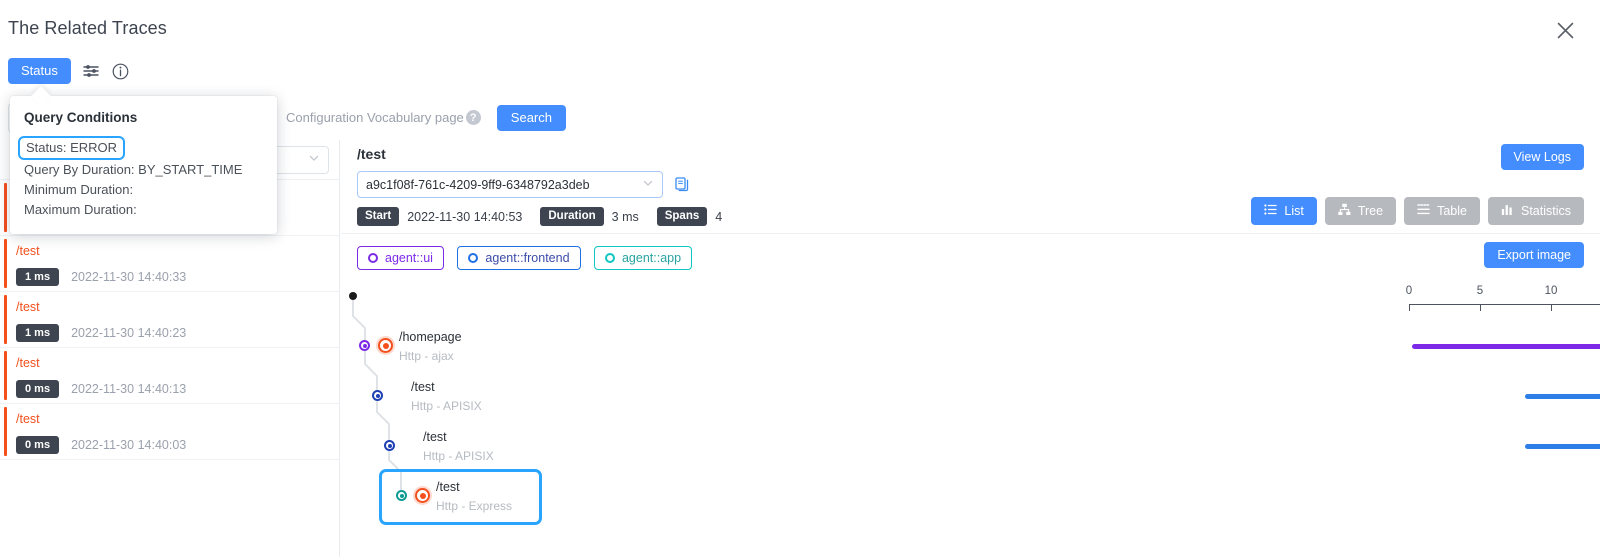  Describe the element at coordinates (691, 497) in the screenshot. I see `span-row: /test Http - Express` at that location.